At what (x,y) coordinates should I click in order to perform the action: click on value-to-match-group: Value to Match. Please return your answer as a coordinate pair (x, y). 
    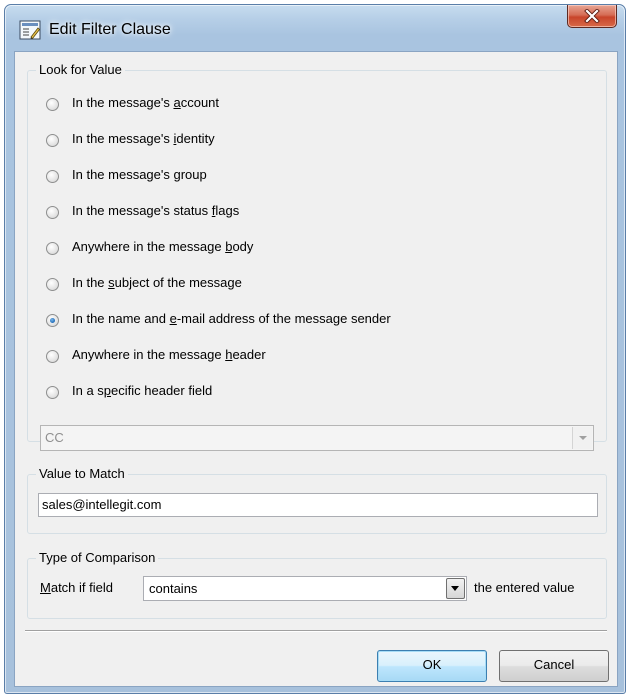
    Looking at the image, I should click on (317, 500).